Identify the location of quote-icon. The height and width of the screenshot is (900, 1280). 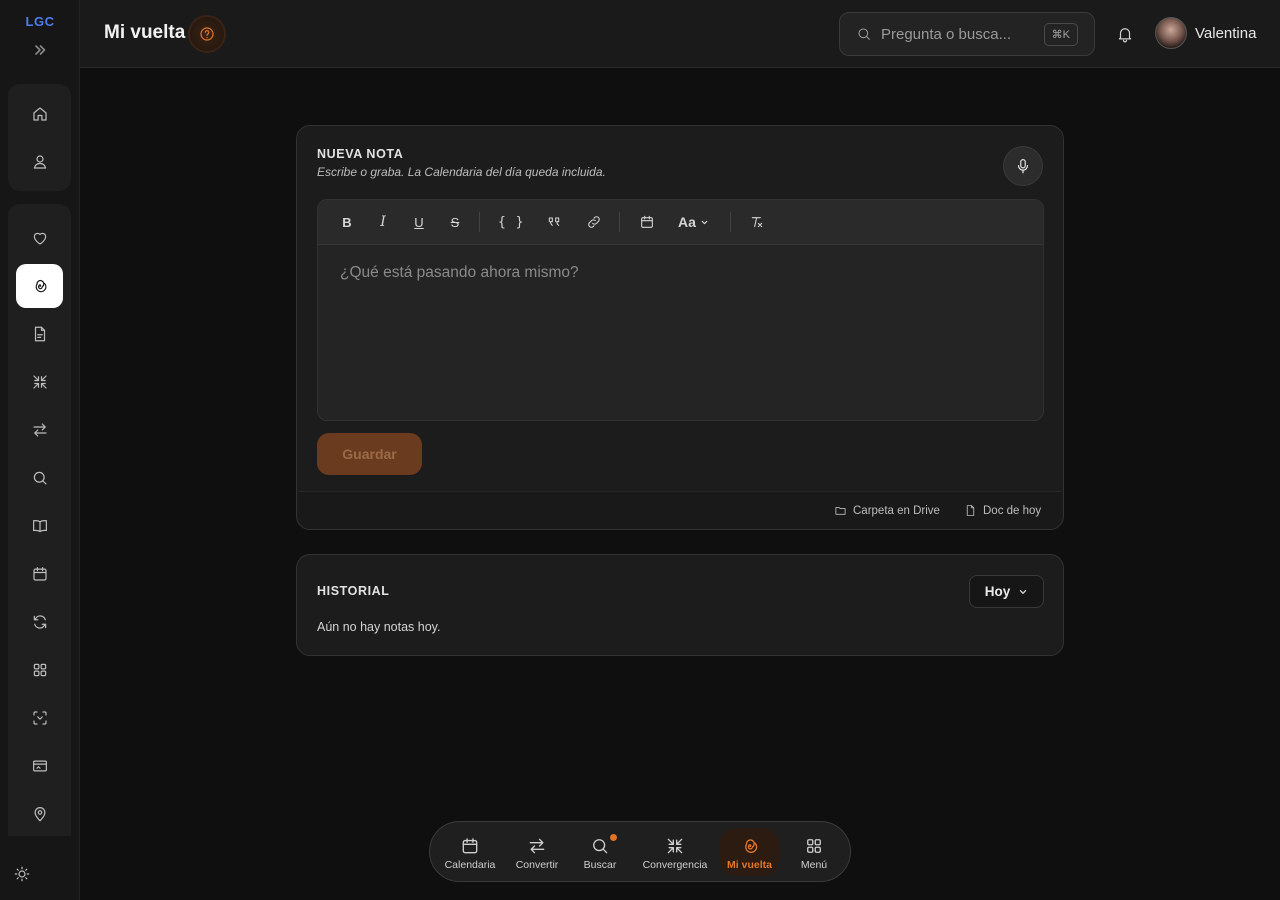
(554, 221).